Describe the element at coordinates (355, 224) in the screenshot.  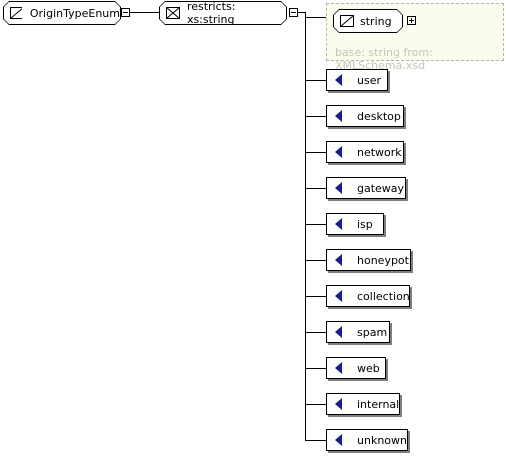
I see `enum-isp: isp` at that location.